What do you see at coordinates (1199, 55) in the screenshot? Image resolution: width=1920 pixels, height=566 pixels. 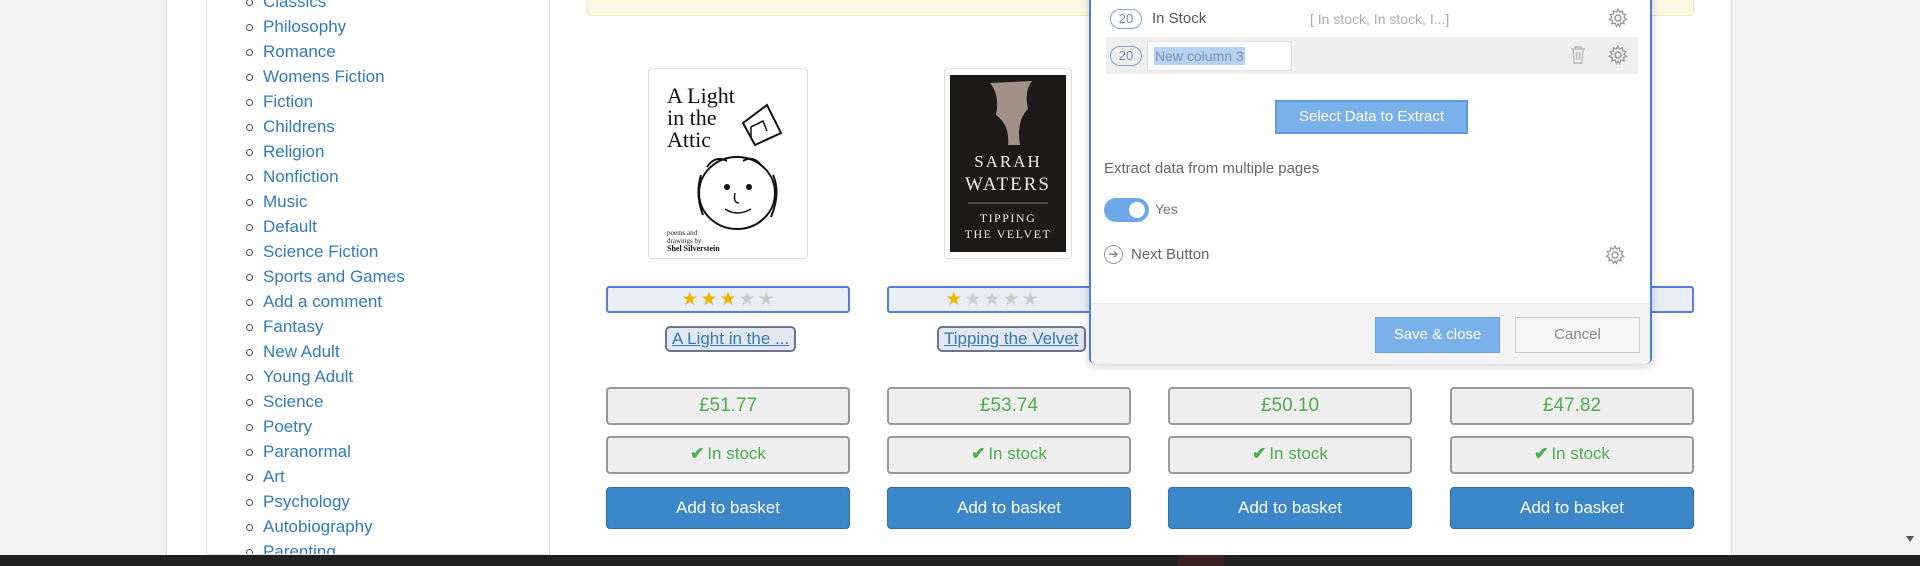 I see `column-name-selected-text: New column 3` at bounding box center [1199, 55].